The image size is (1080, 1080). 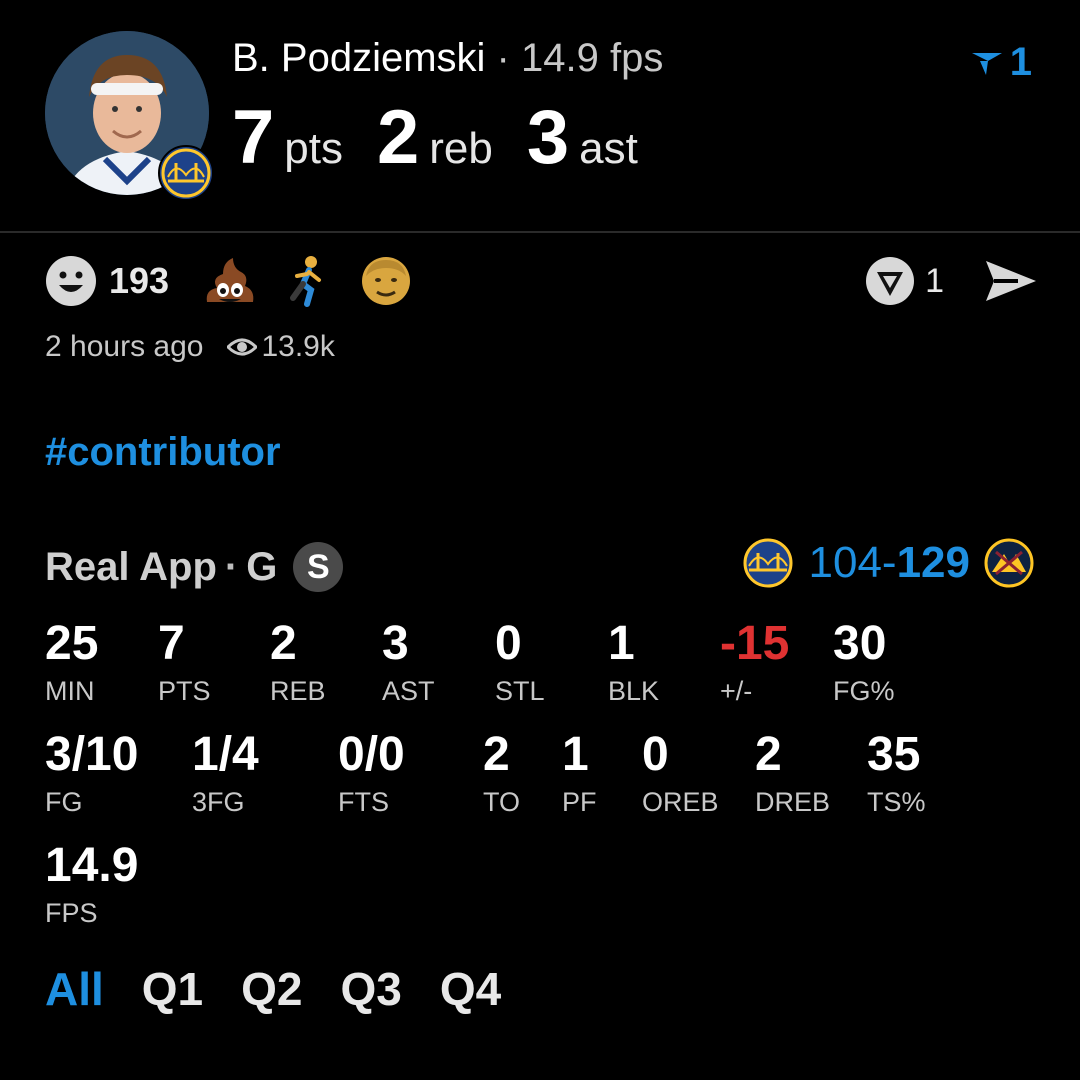 I want to click on player-name-line: B. Podziemski · 14.9 fps, so click(x=447, y=58).